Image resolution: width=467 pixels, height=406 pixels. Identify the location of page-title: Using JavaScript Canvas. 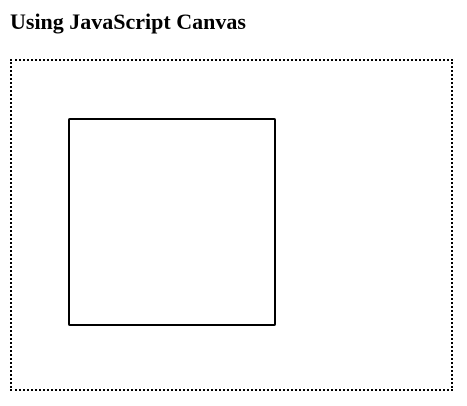
(128, 21).